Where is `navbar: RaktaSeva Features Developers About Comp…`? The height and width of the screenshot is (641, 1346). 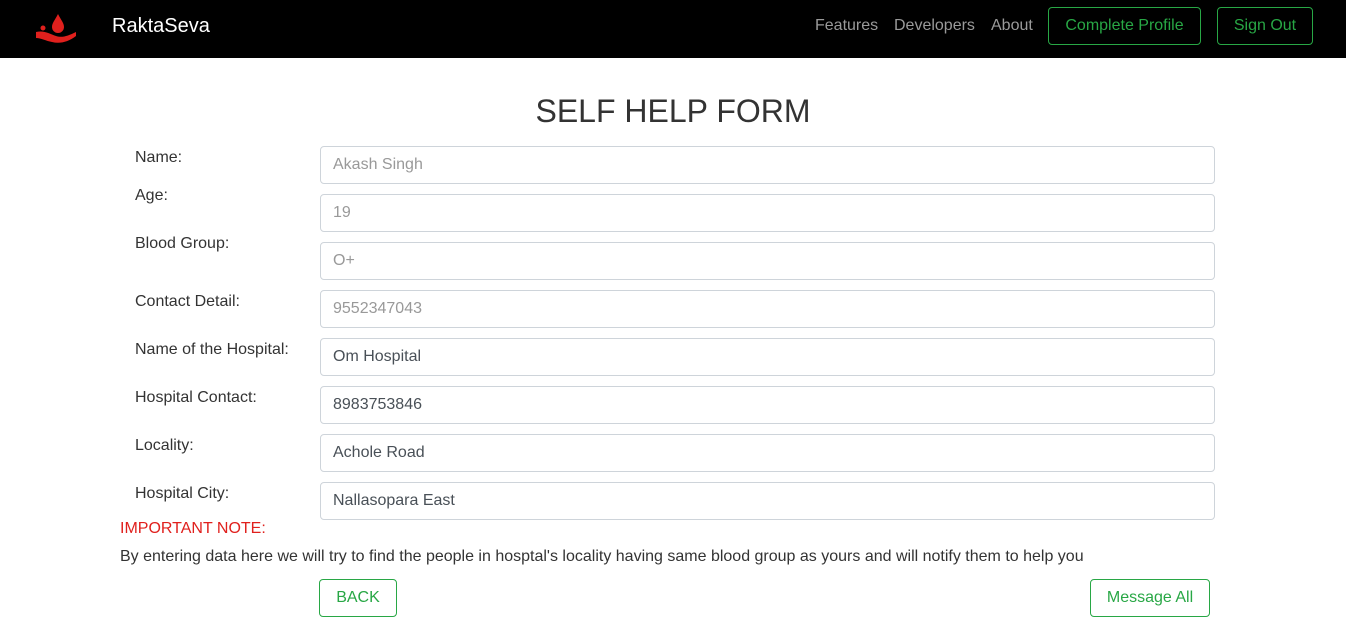
navbar: RaktaSeva Features Developers About Comp… is located at coordinates (673, 29).